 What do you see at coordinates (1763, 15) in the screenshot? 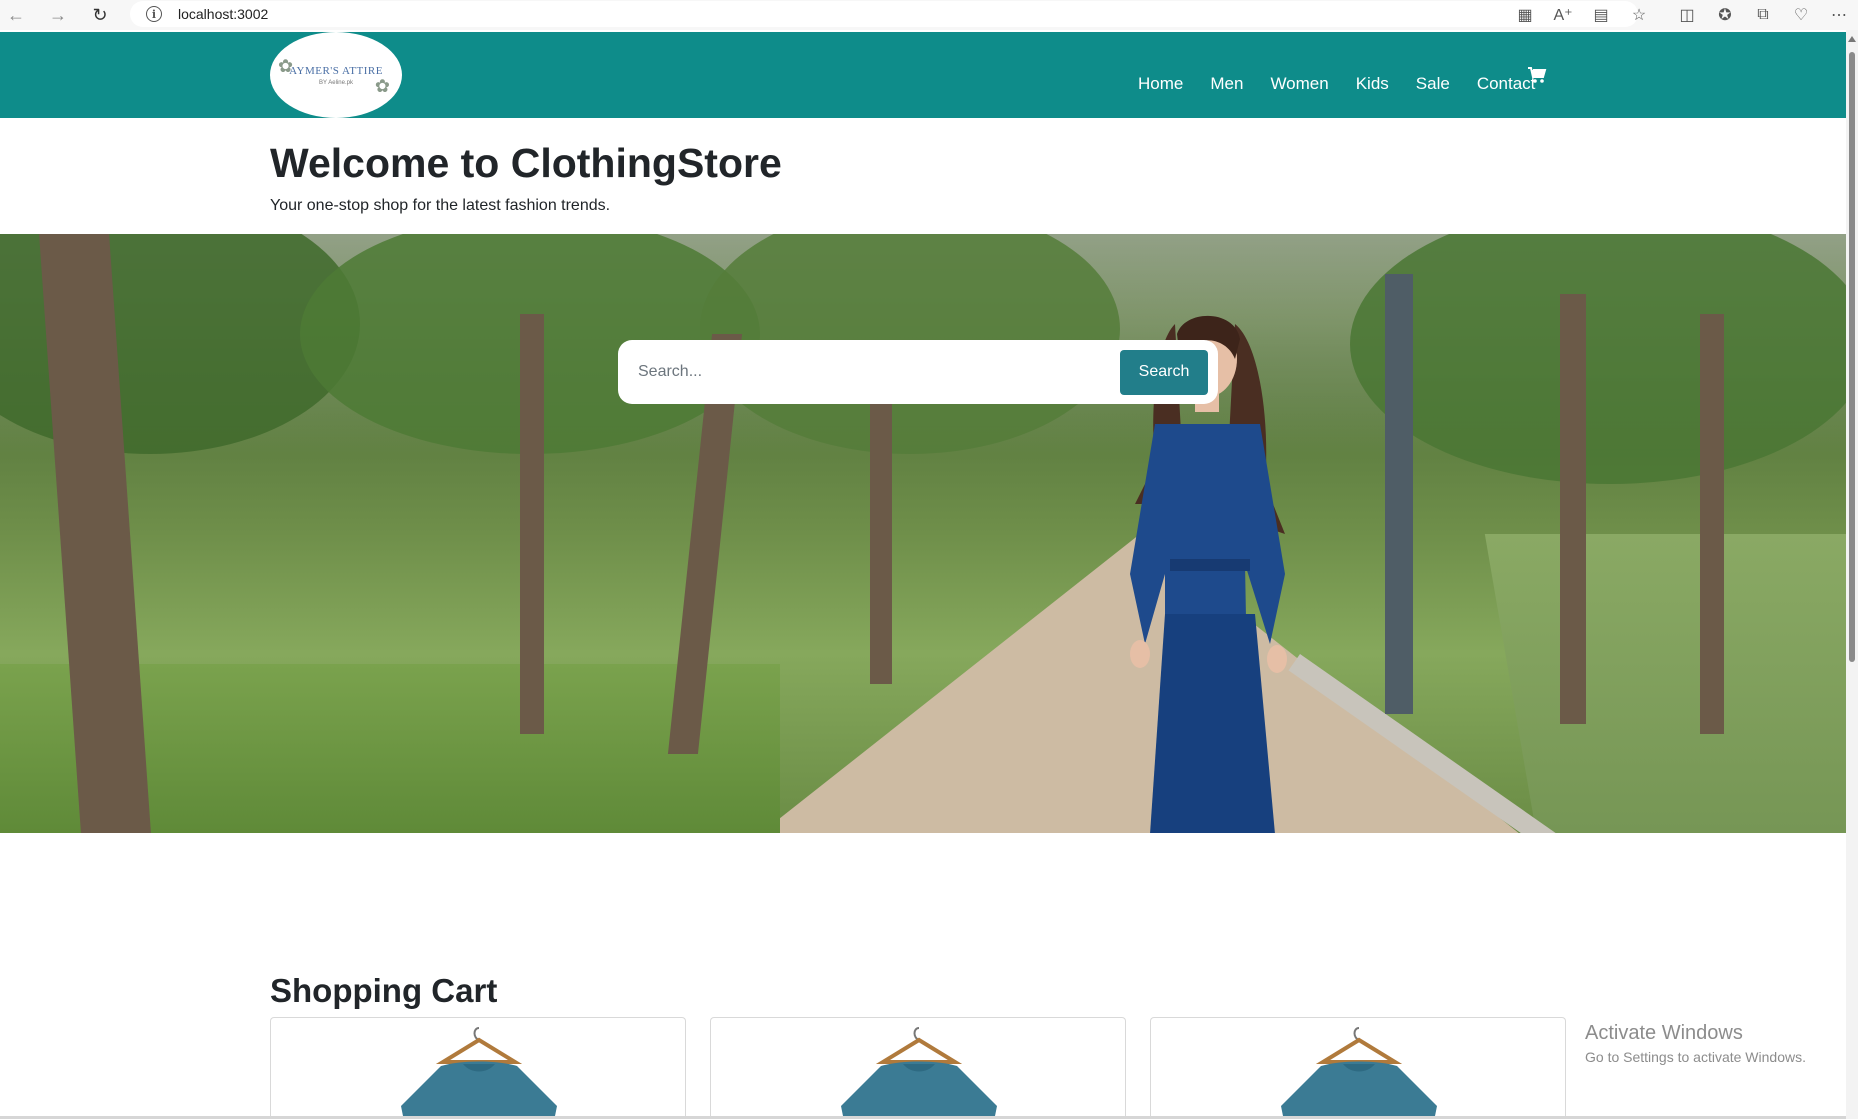
I see `collections-icon: ⧉` at bounding box center [1763, 15].